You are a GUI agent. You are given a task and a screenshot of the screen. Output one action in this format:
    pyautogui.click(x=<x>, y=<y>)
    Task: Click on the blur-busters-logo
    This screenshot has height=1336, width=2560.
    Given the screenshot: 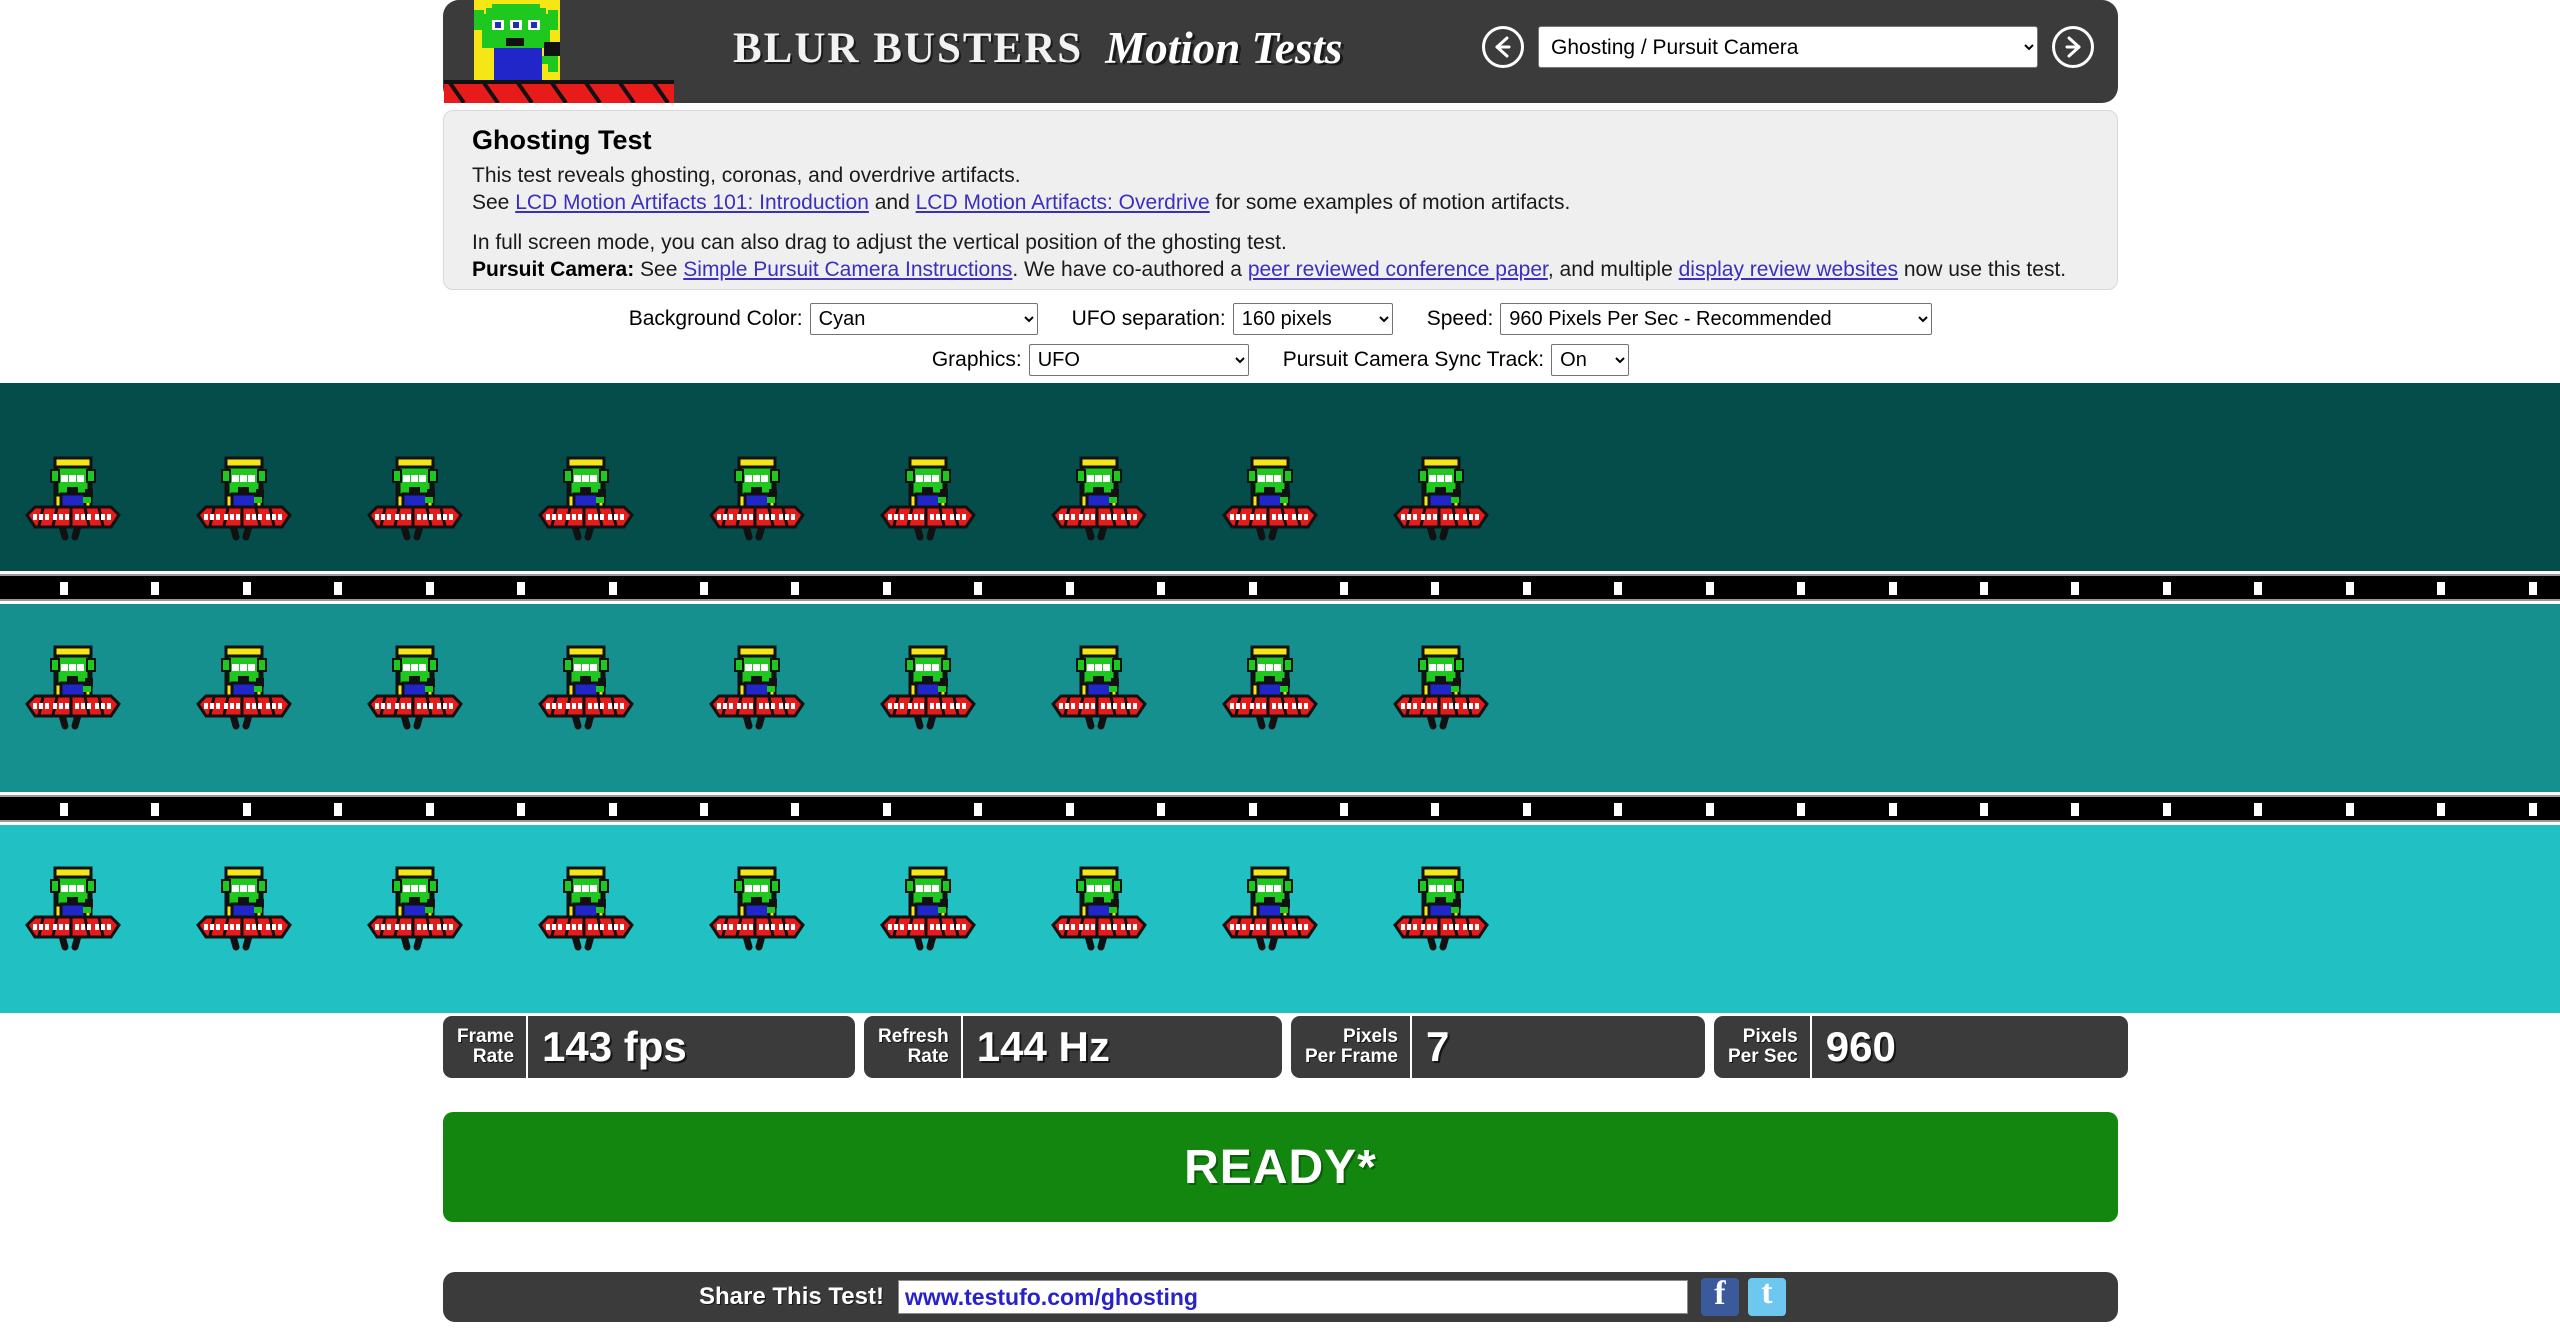 What is the action you would take?
    pyautogui.click(x=559, y=51)
    